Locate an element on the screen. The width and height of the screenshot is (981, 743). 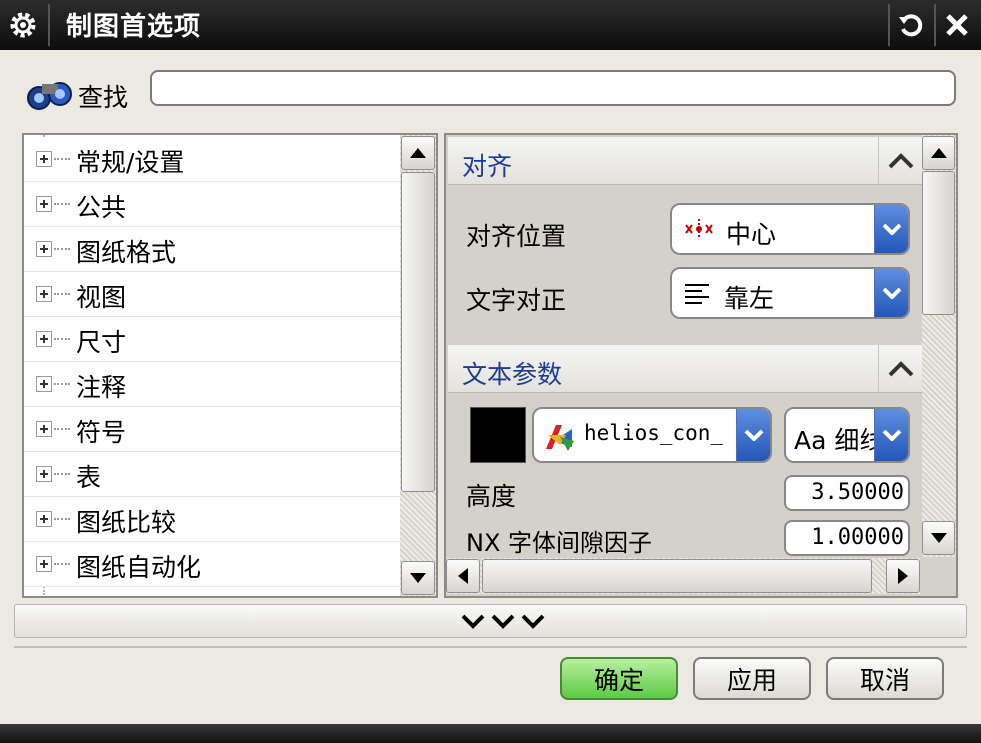
tree-item-label: 符号 is located at coordinates (101, 432).